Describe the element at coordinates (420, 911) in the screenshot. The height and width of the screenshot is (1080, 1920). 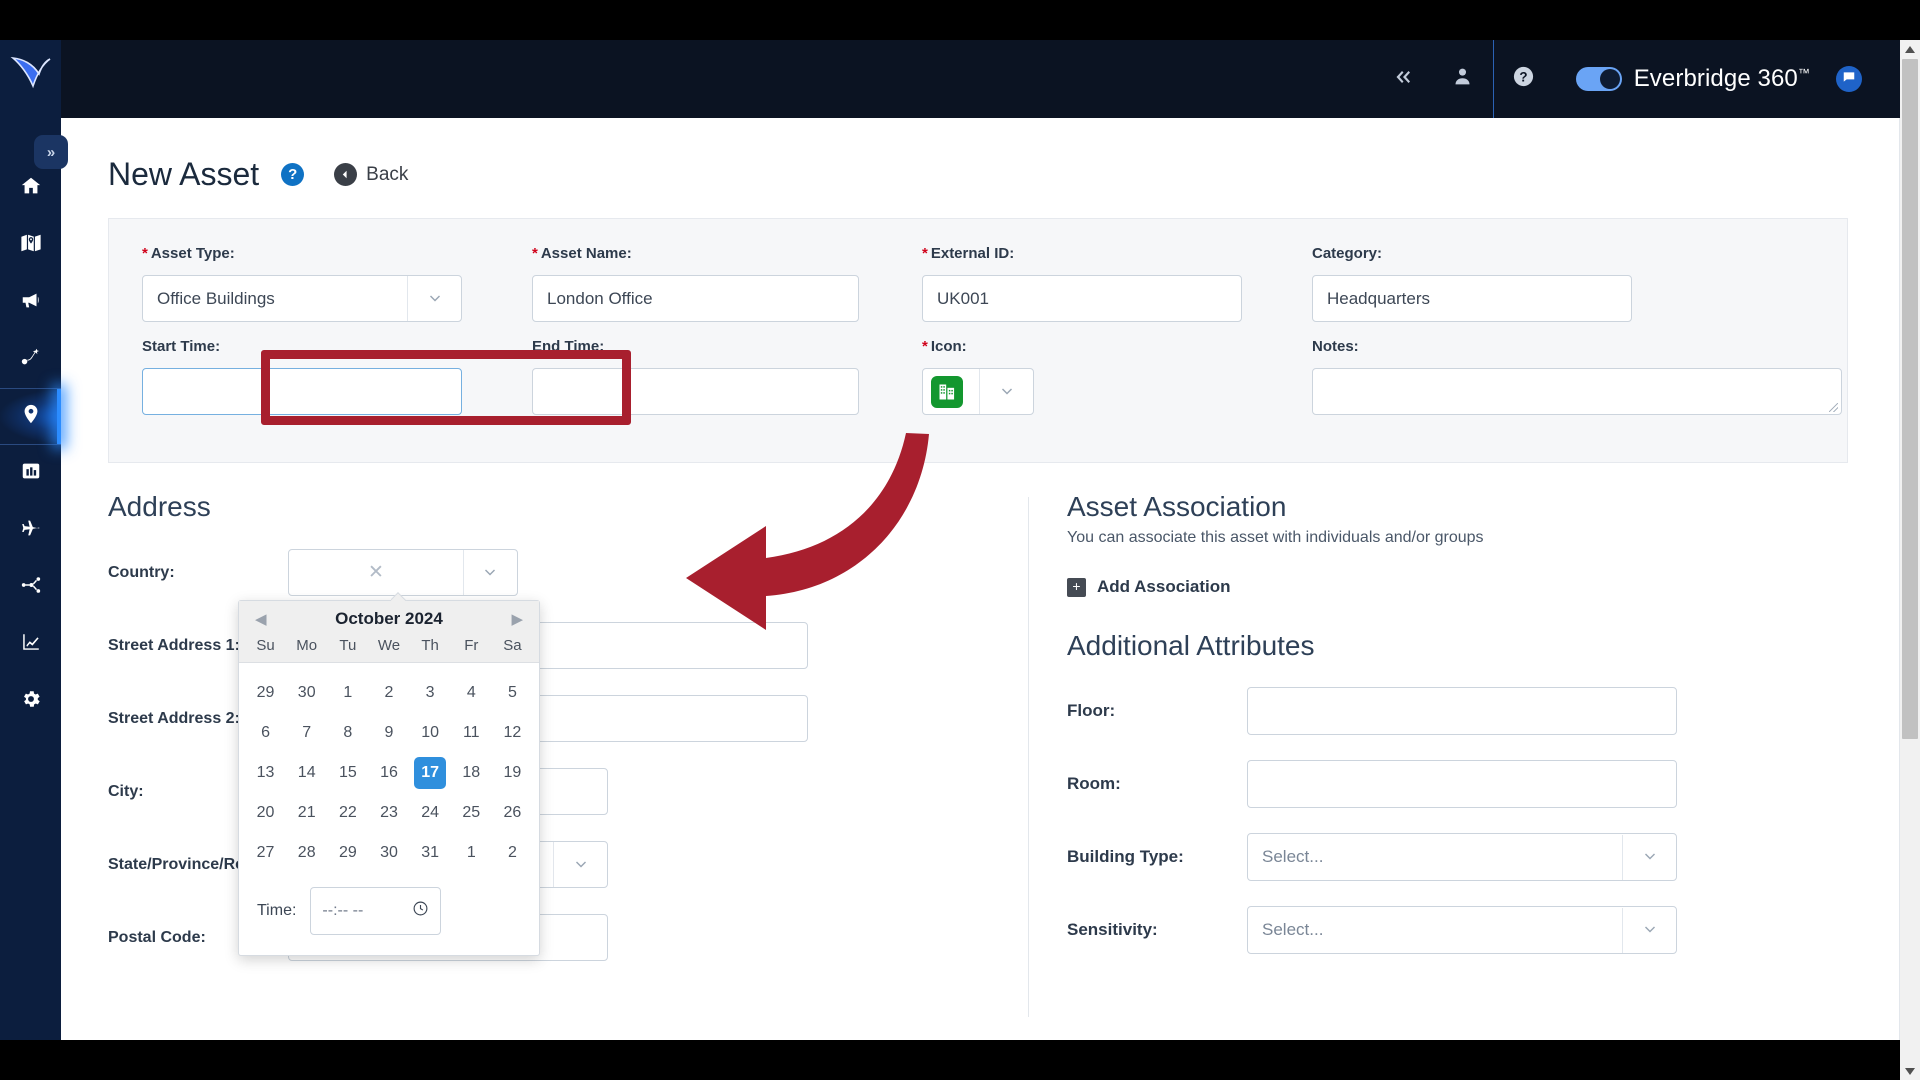
I see `clock-icon` at that location.